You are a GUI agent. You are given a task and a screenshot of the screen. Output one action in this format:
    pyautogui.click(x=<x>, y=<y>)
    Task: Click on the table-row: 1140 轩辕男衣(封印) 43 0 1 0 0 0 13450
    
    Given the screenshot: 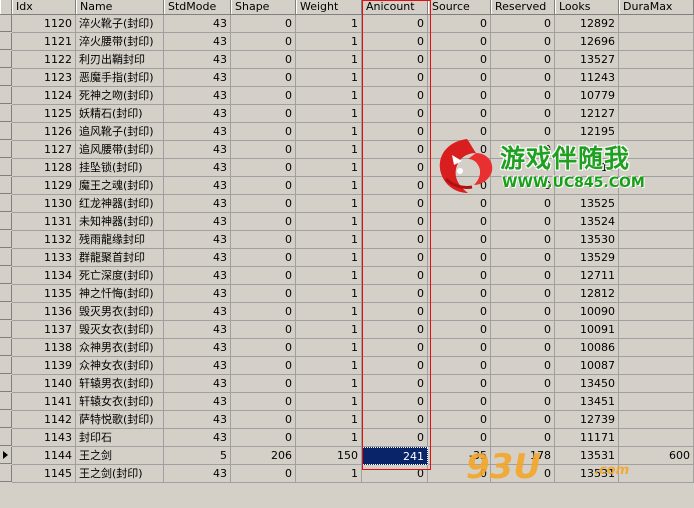 What is the action you would take?
    pyautogui.click(x=347, y=384)
    